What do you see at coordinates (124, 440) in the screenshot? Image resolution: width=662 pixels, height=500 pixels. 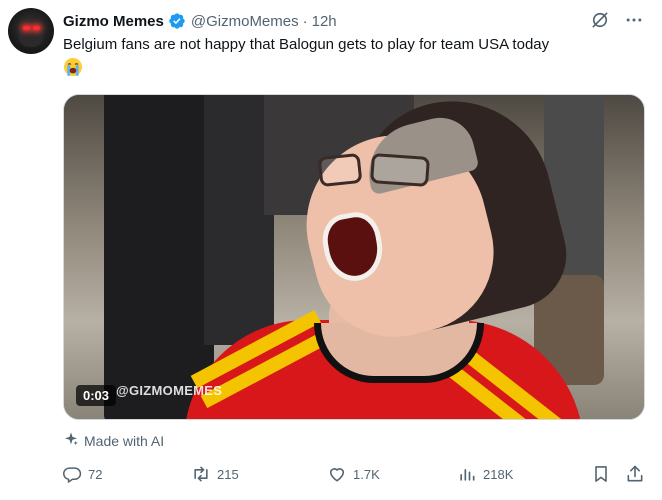 I see `made-with-ai-text: Made with AI` at bounding box center [124, 440].